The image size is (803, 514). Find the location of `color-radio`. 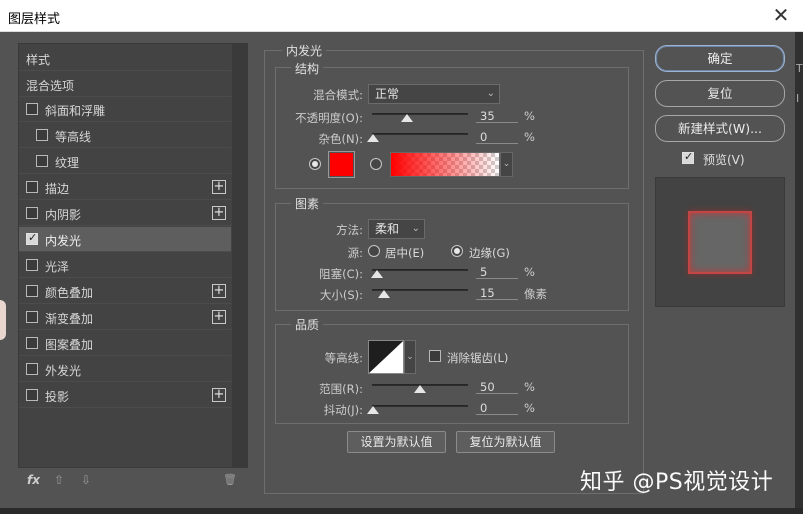

color-radio is located at coordinates (315, 164).